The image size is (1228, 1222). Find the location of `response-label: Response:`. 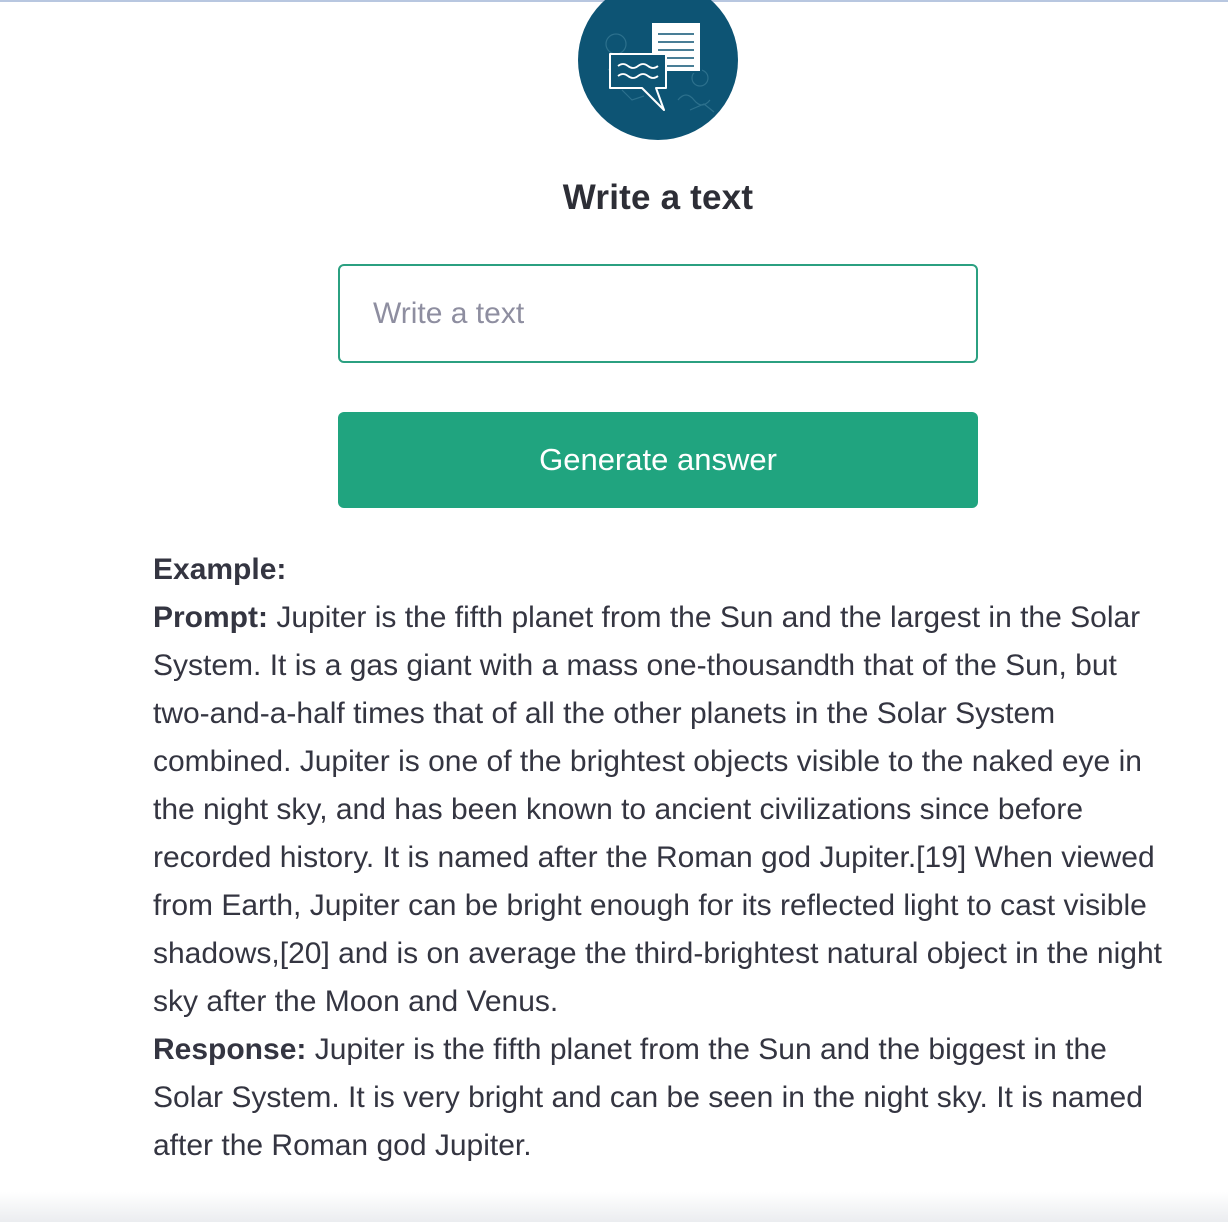

response-label: Response: is located at coordinates (230, 1049).